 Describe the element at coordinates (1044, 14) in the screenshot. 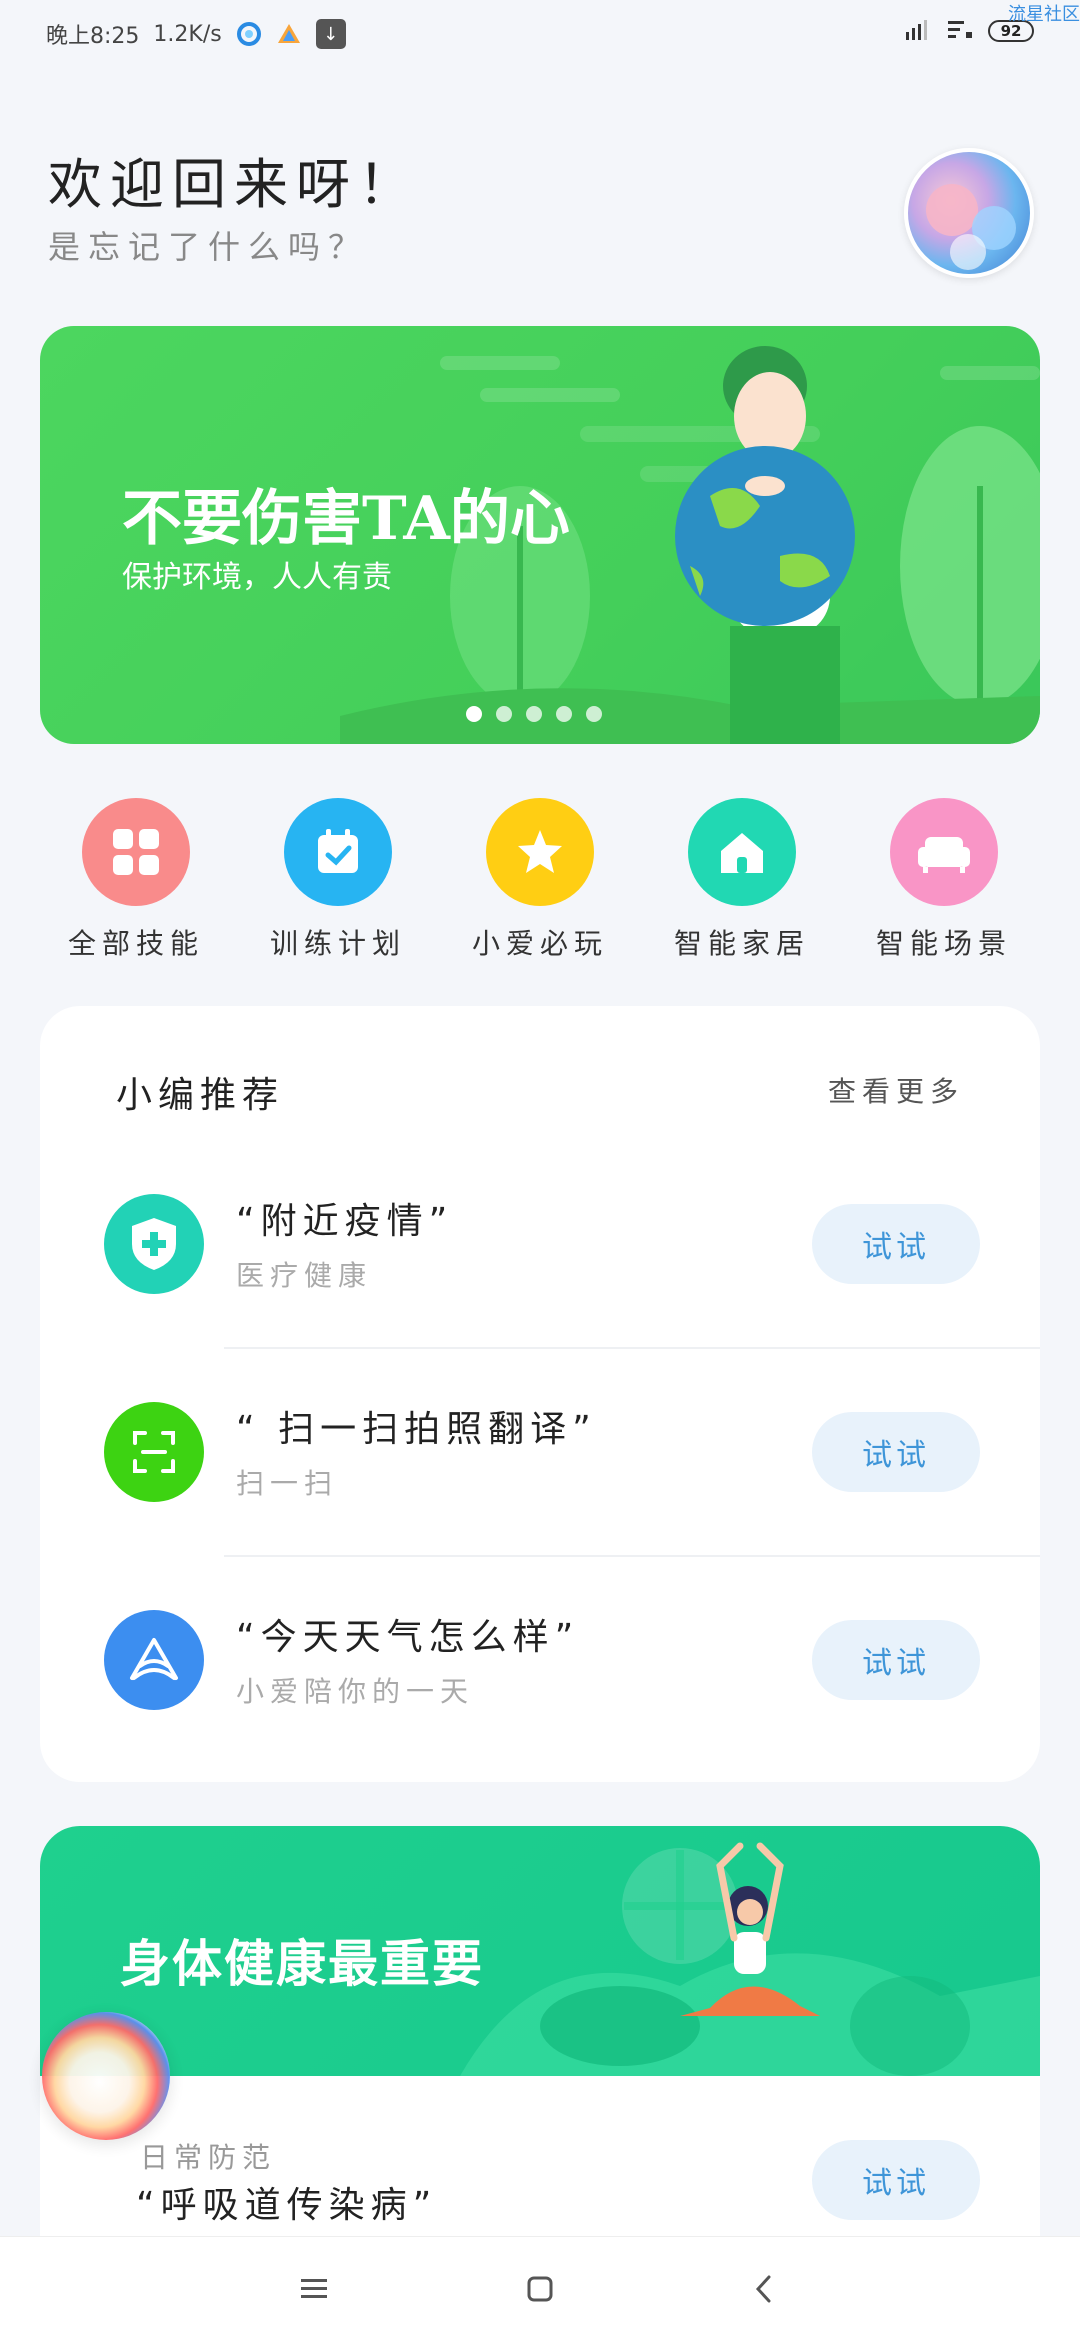

I see `corner-watermark: 流星社区` at that location.